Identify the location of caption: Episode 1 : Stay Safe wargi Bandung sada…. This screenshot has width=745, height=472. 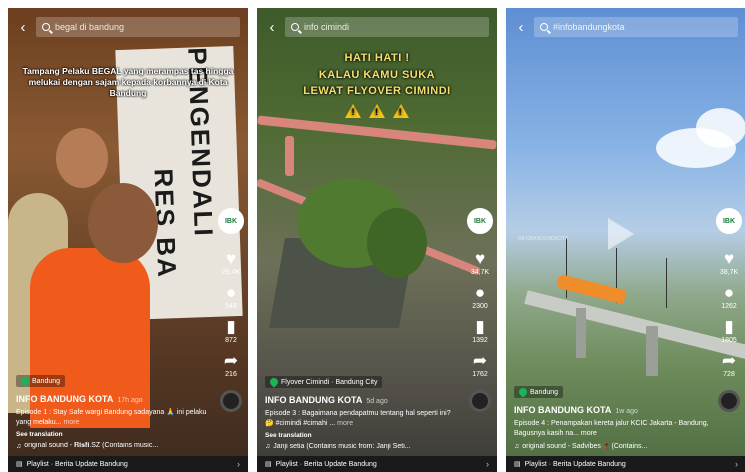
(114, 417).